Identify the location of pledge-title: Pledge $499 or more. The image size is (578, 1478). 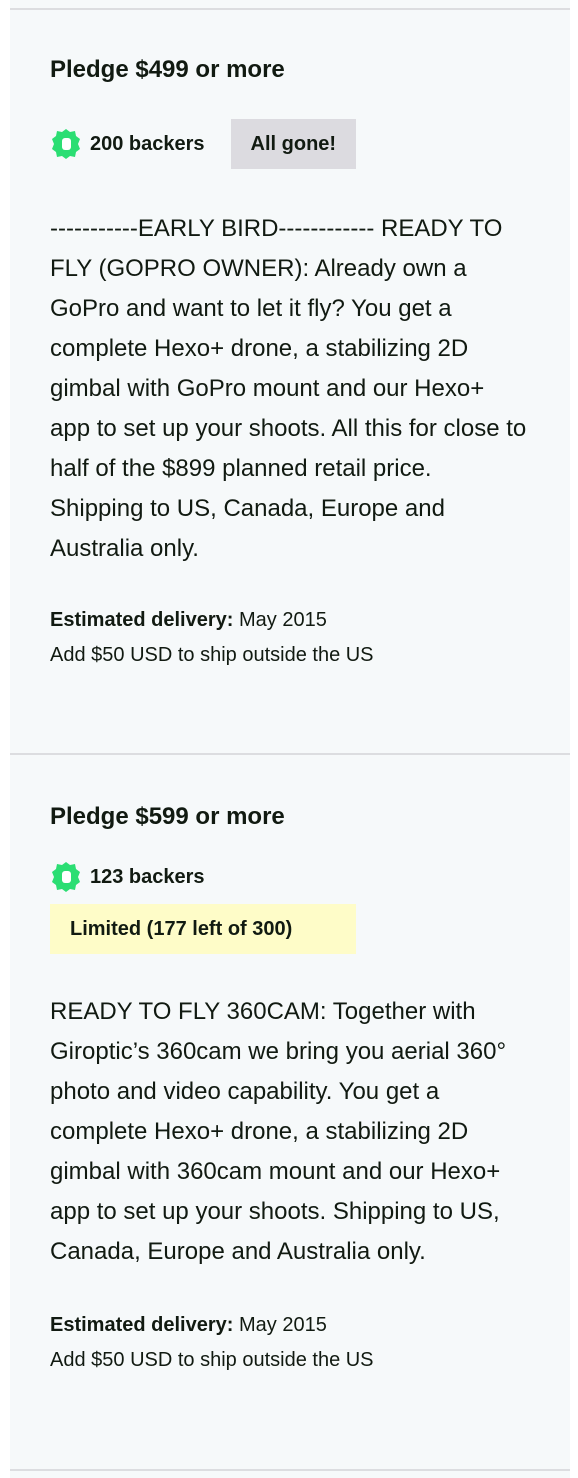
(167, 69).